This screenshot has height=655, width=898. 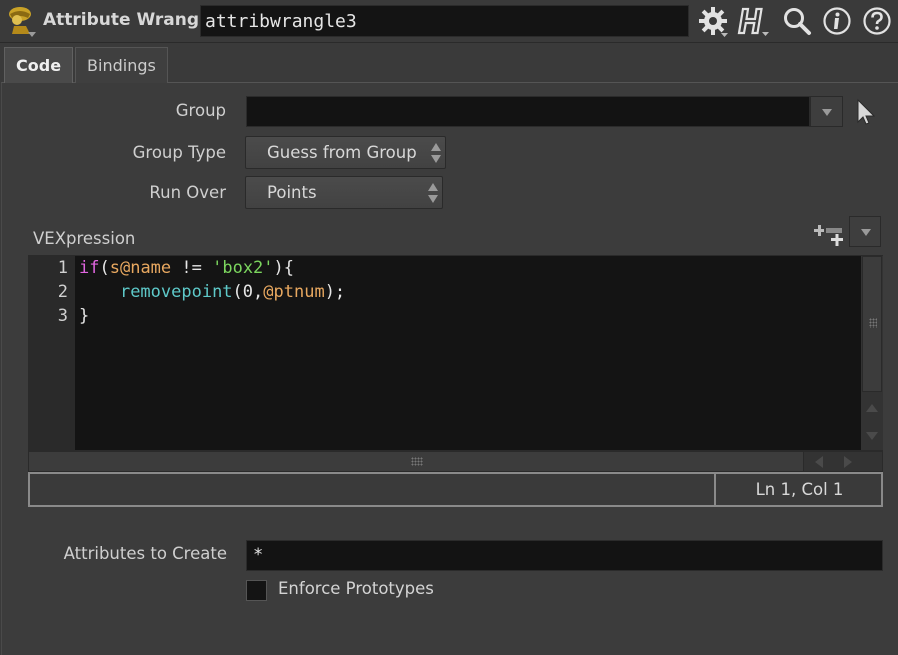 What do you see at coordinates (248, 292) in the screenshot?
I see `punct-token: (0,` at bounding box center [248, 292].